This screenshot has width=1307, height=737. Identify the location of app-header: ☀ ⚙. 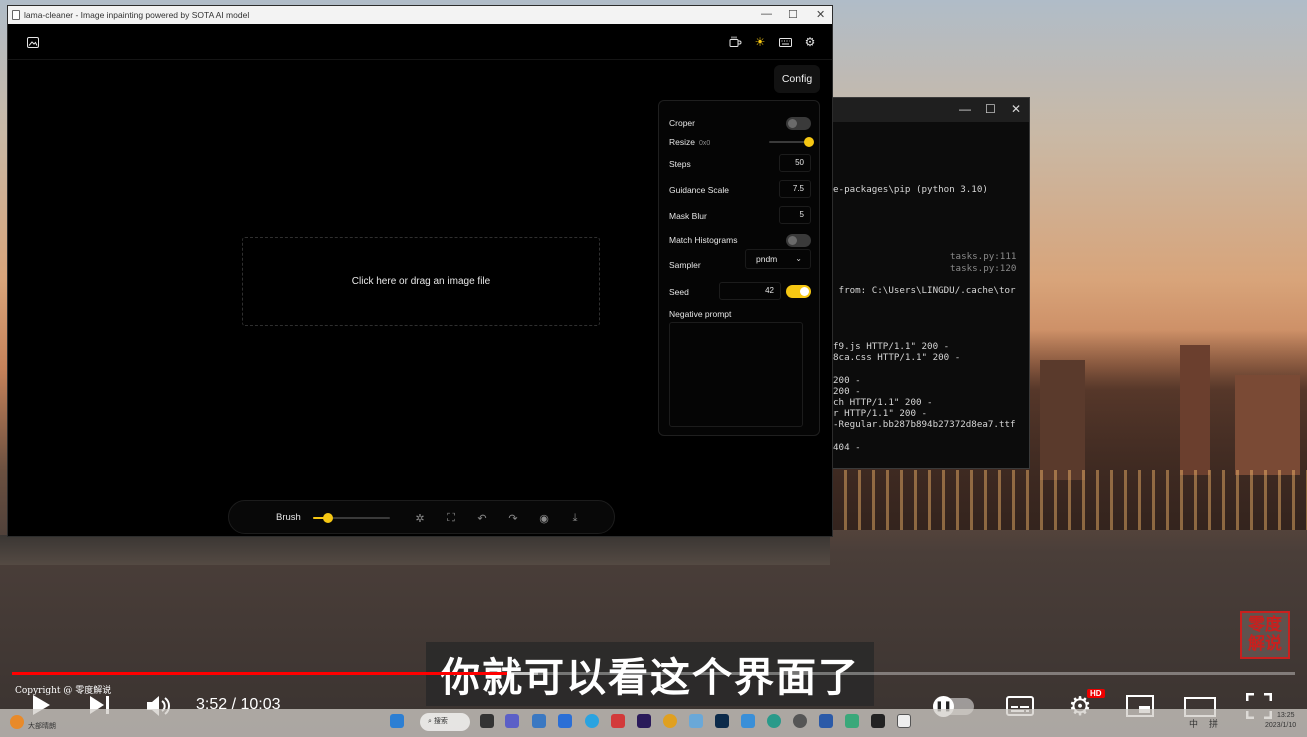
(420, 42).